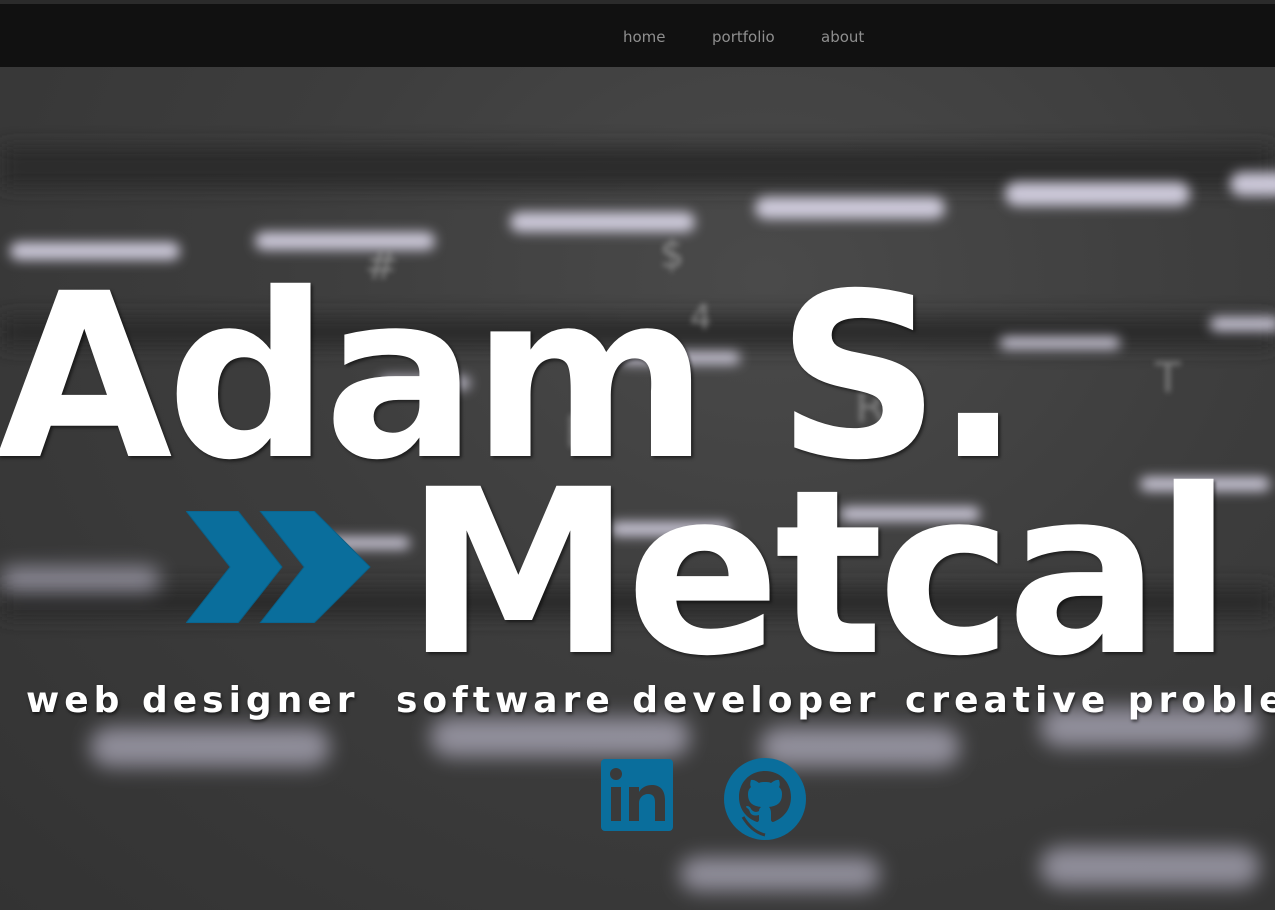 This screenshot has width=1275, height=910. What do you see at coordinates (278, 567) in the screenshot?
I see `double-chevron-right-icon` at bounding box center [278, 567].